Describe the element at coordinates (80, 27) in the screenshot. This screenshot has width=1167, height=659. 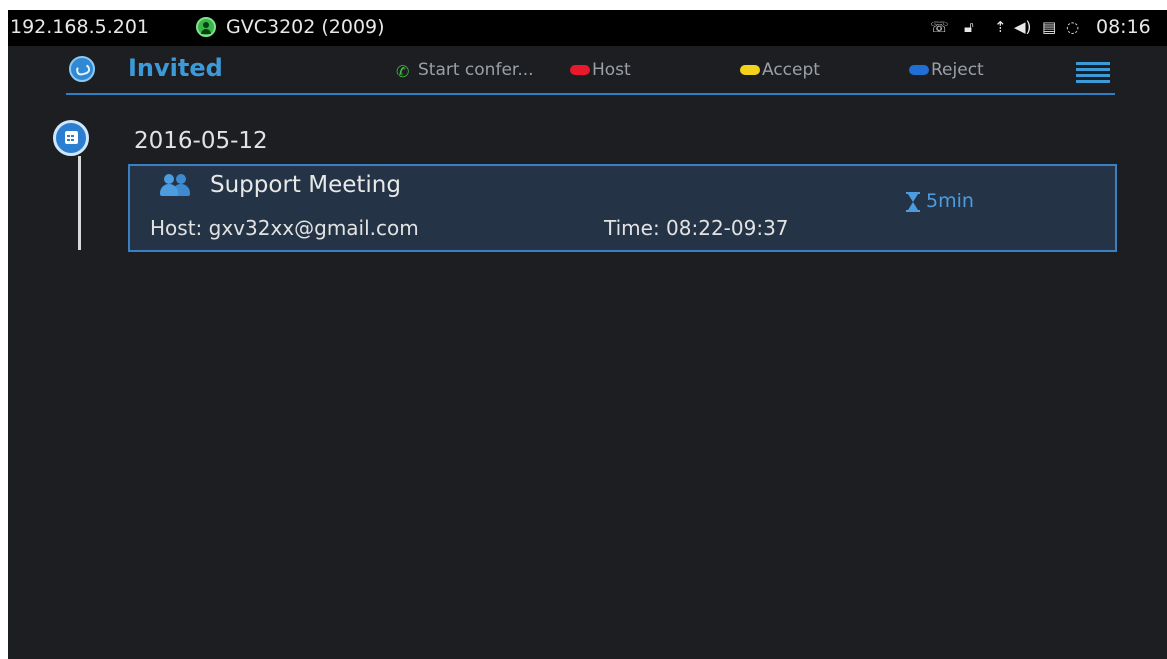
I see `ip-address: 192.168.5.201` at that location.